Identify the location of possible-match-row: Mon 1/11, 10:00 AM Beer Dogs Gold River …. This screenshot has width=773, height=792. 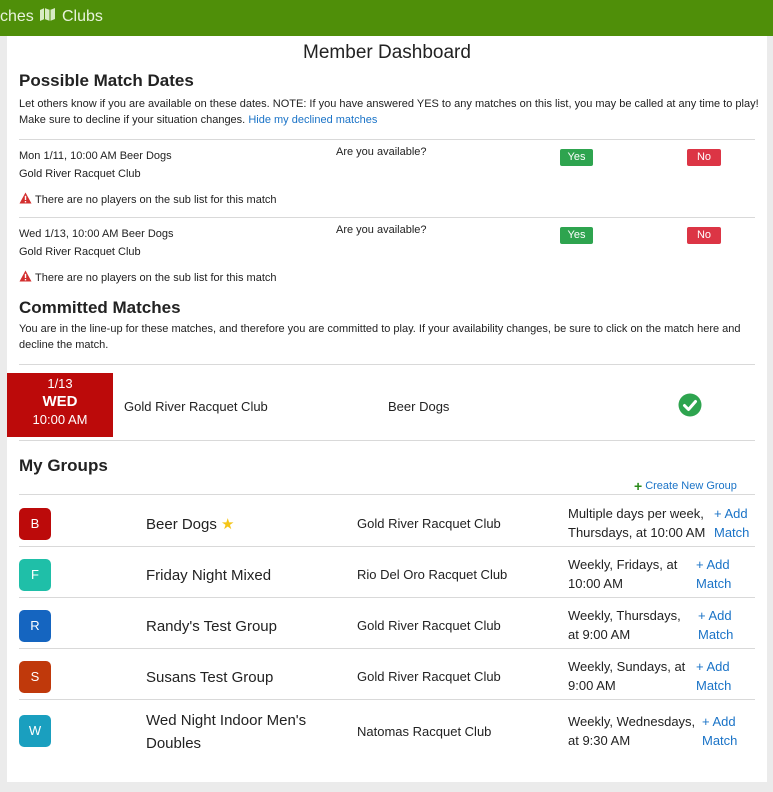
(387, 179).